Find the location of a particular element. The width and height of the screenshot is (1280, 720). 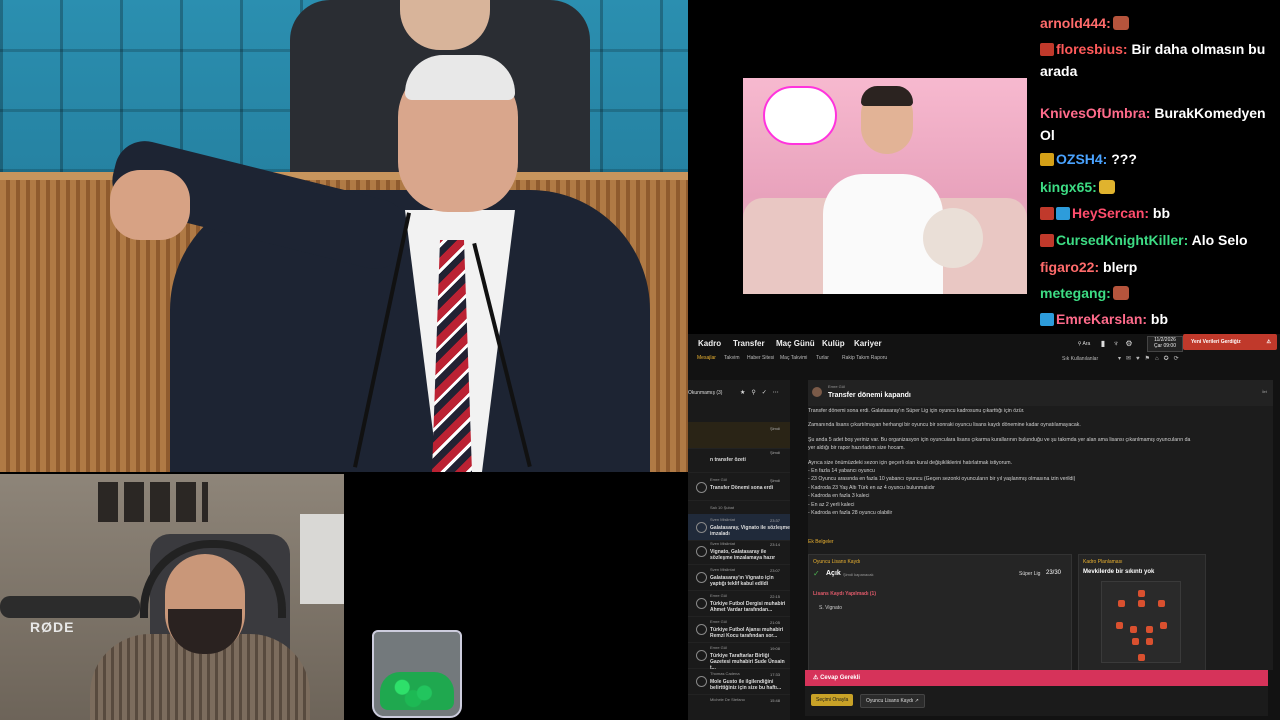

chat-username: metegang: is located at coordinates (1075, 293).